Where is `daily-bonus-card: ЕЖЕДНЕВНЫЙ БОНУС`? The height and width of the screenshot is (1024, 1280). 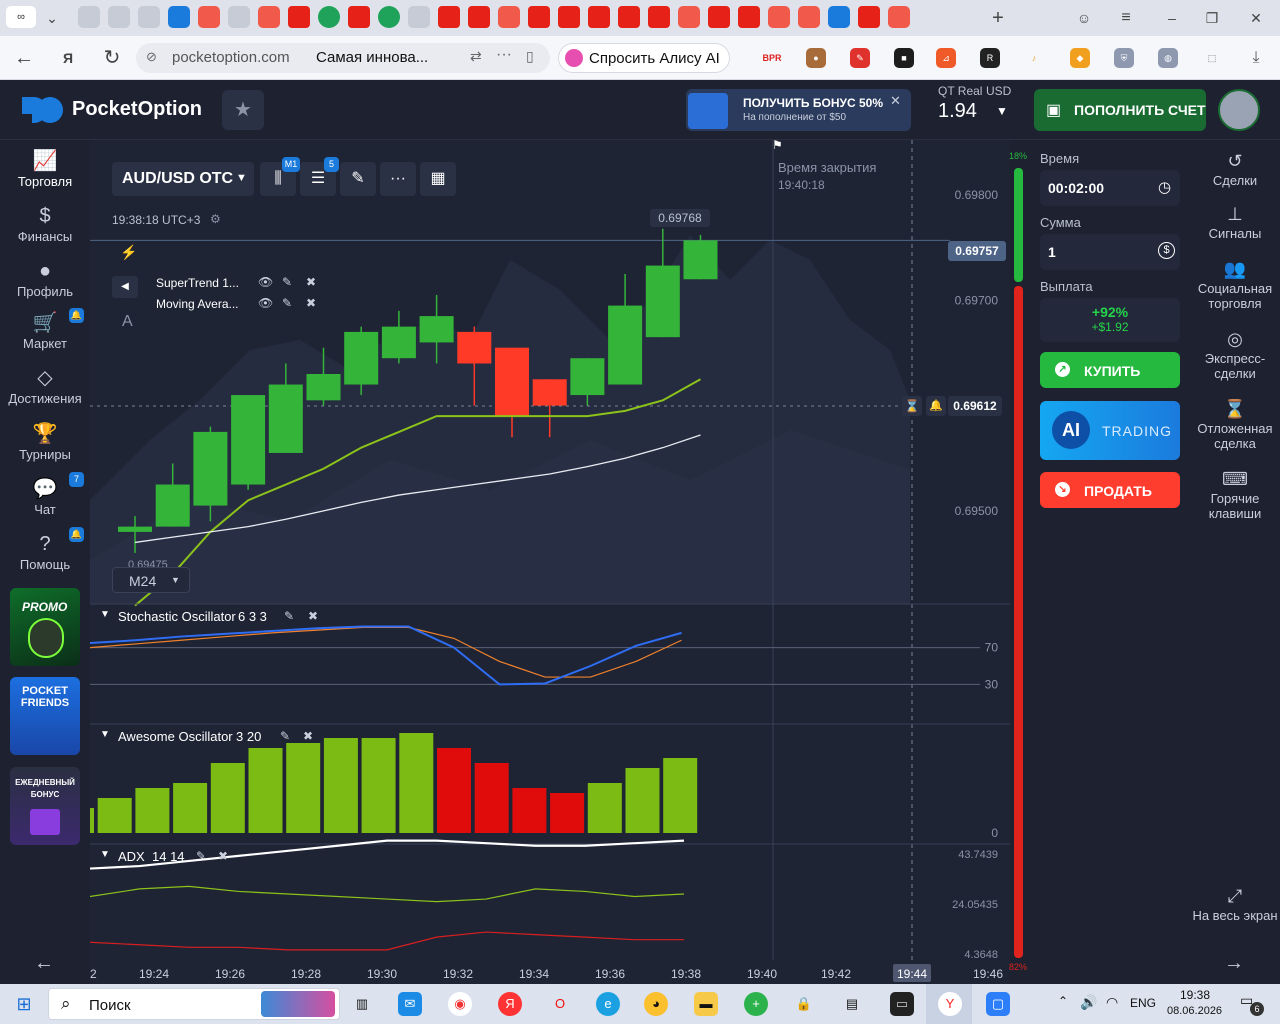 daily-bonus-card: ЕЖЕДНЕВНЫЙ БОНУС is located at coordinates (45, 806).